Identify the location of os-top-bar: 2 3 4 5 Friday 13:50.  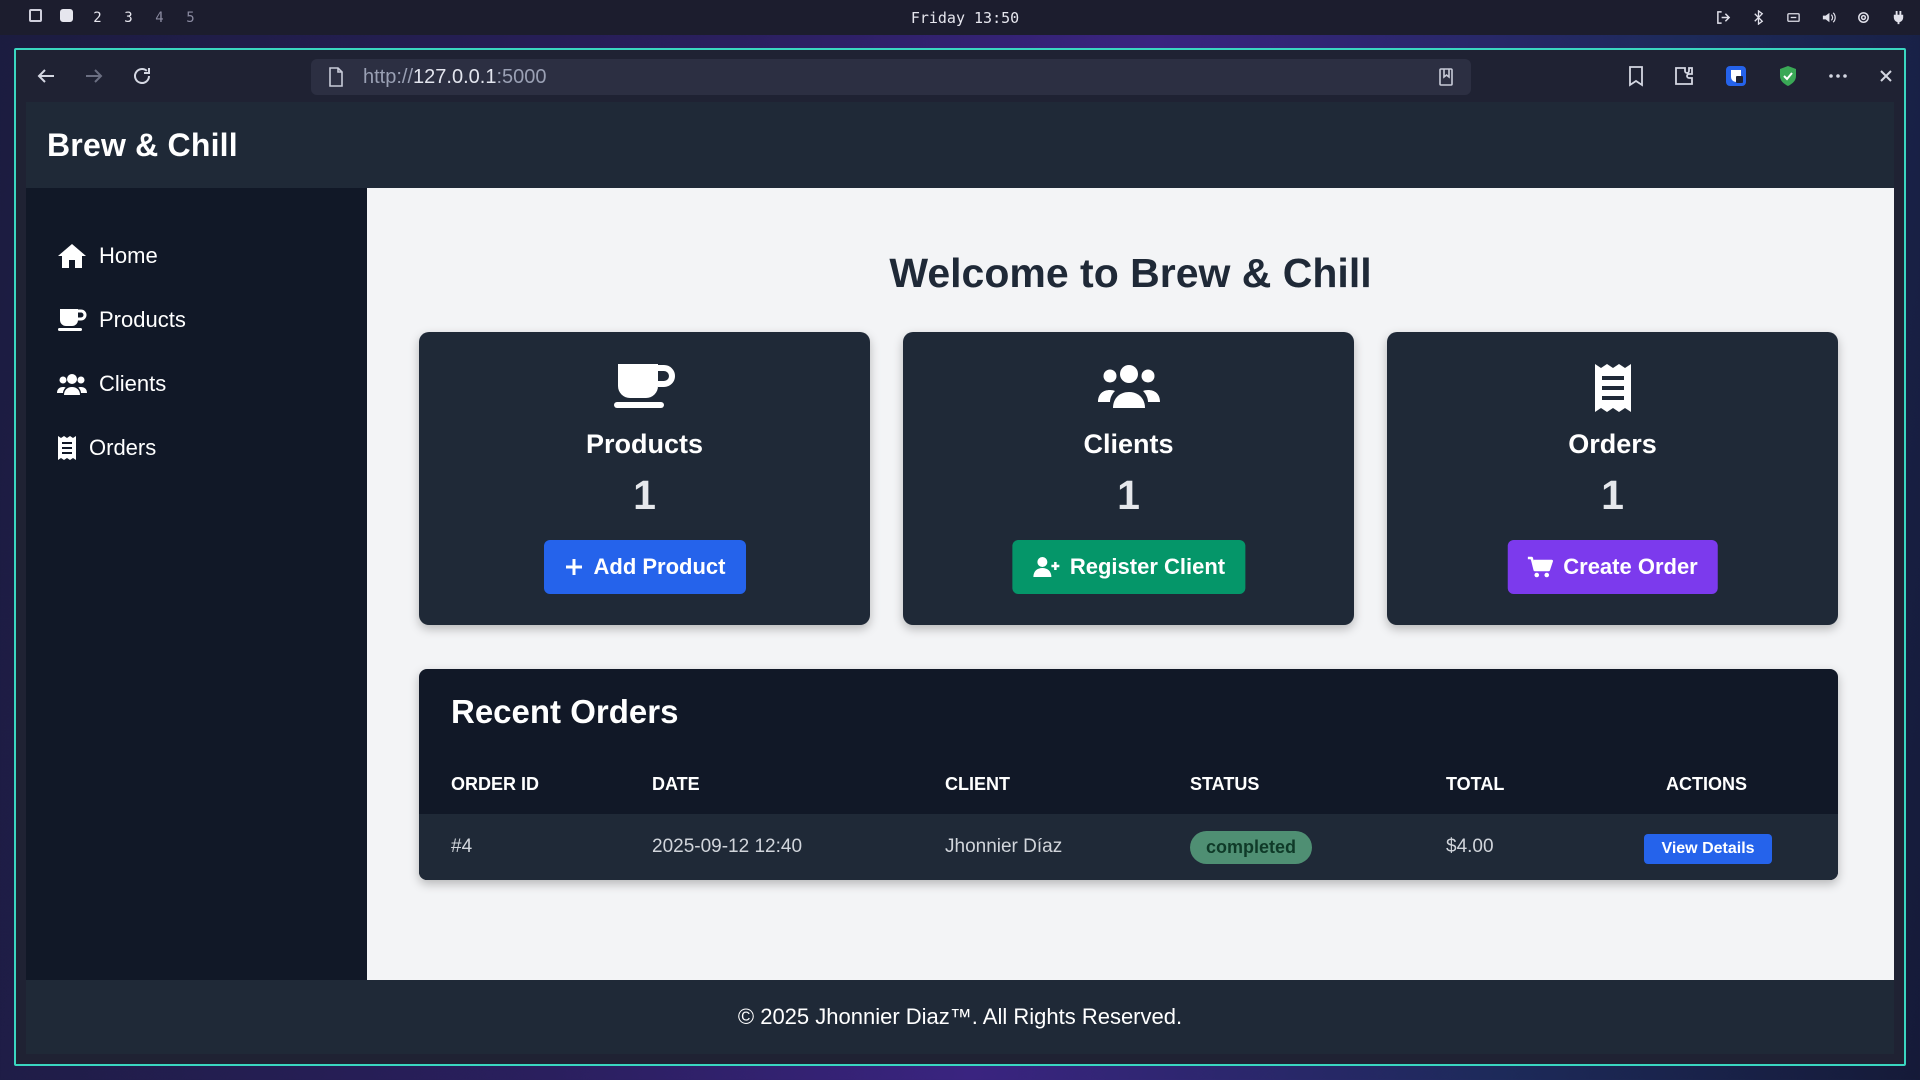
(960, 17).